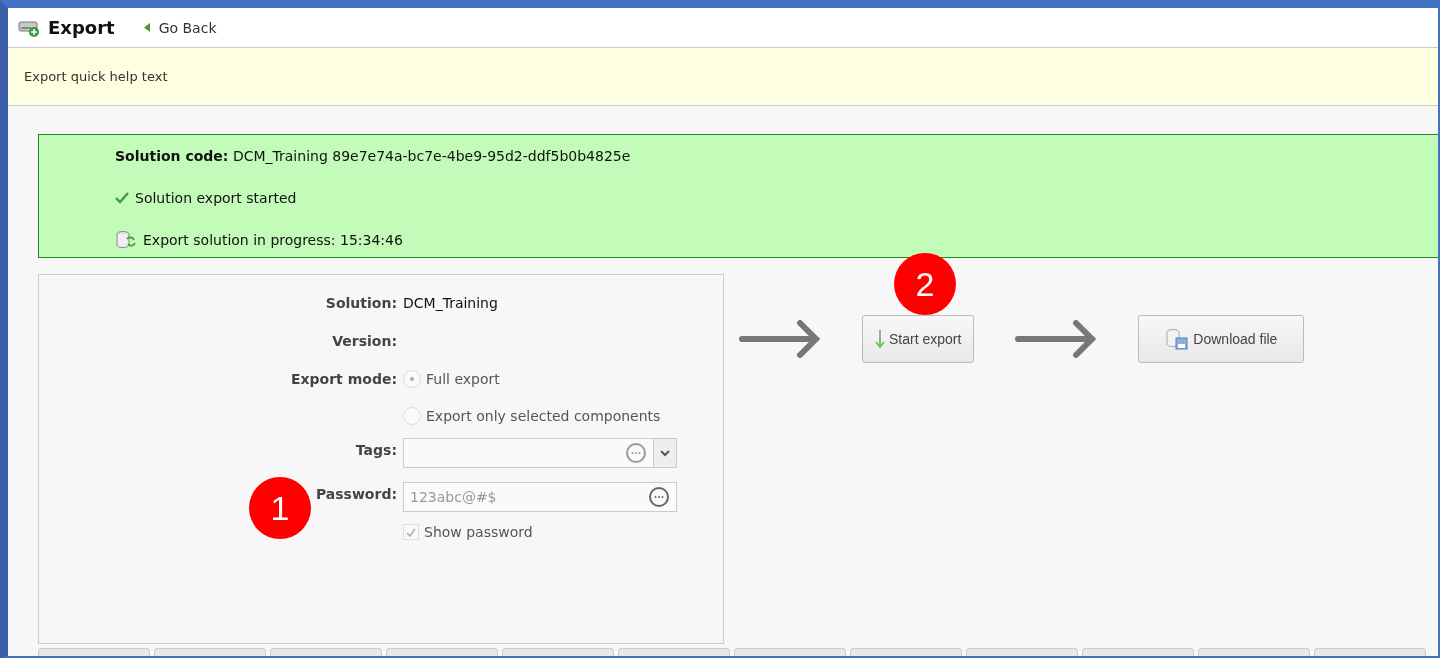 The height and width of the screenshot is (658, 1440). I want to click on export-mode-radio: Full export, so click(532, 379).